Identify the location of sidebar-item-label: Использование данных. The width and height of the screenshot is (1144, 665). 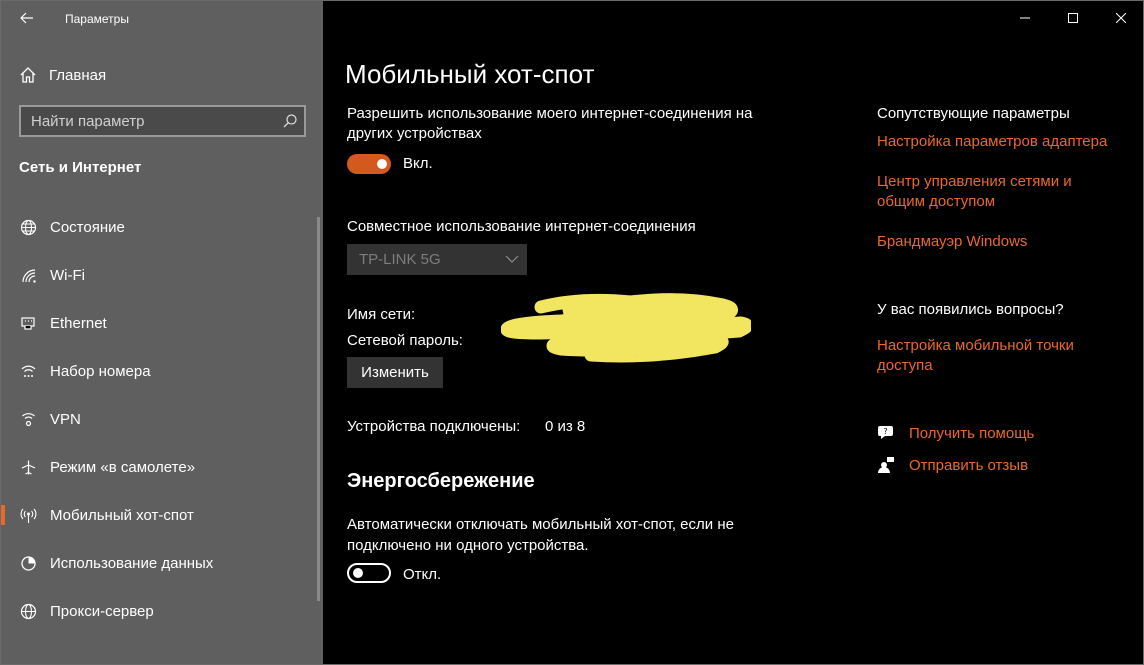
(132, 563).